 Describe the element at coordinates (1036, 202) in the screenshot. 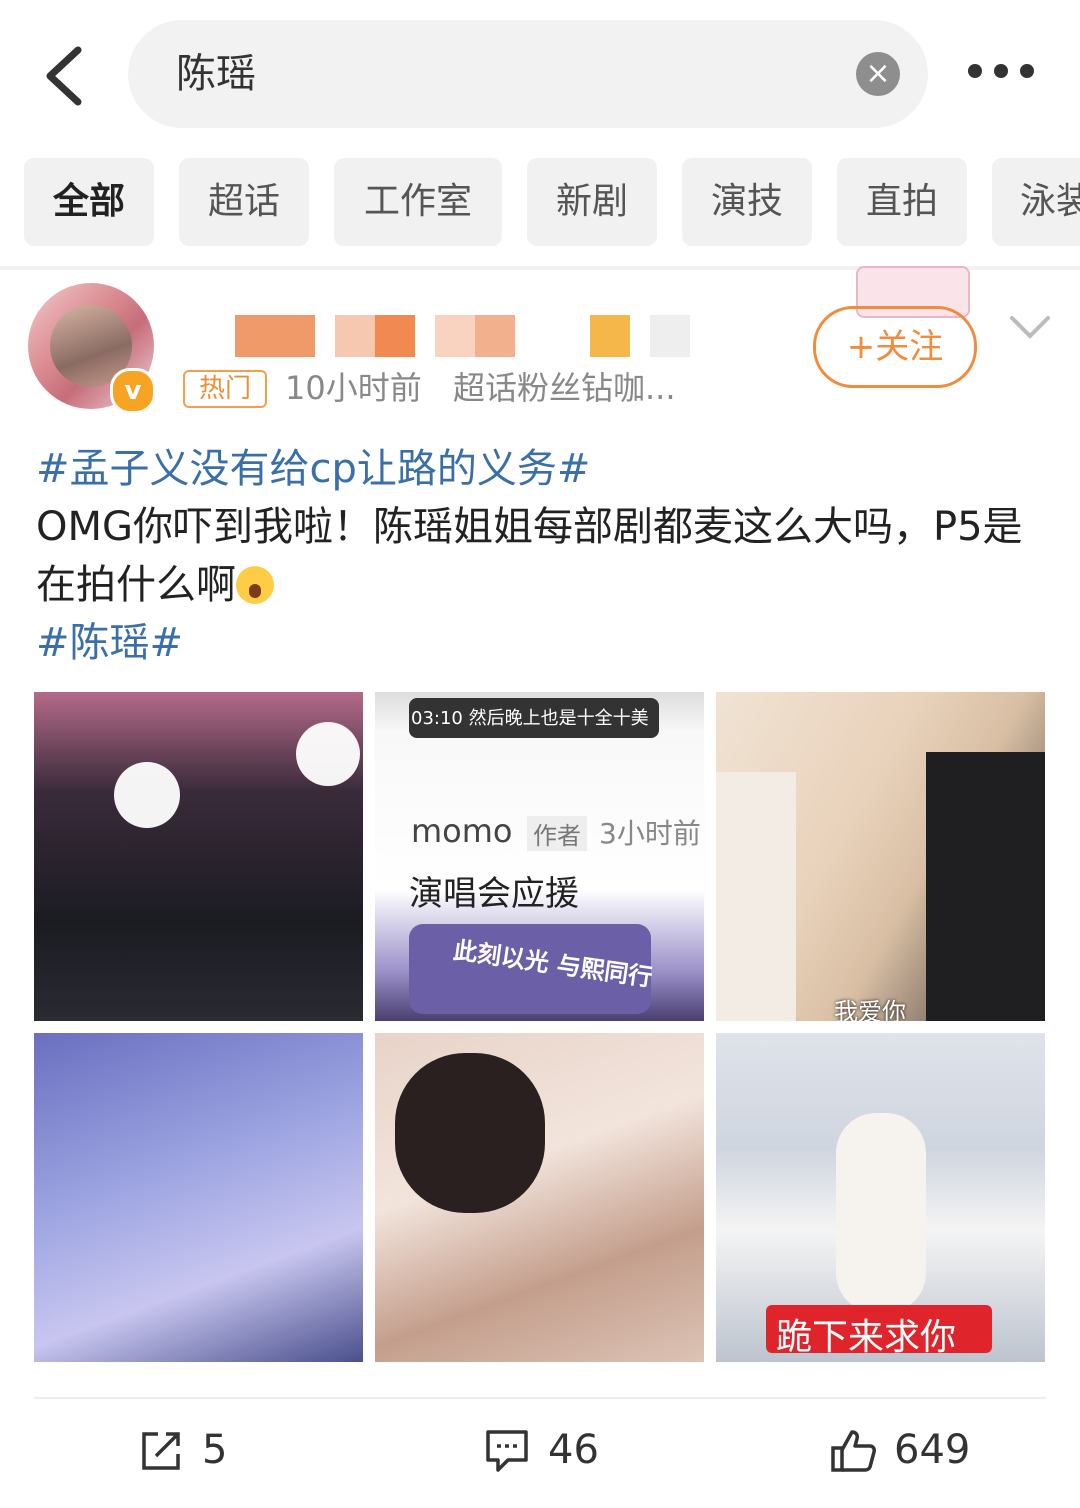

I see `tab-swimsuit: 泳装` at that location.